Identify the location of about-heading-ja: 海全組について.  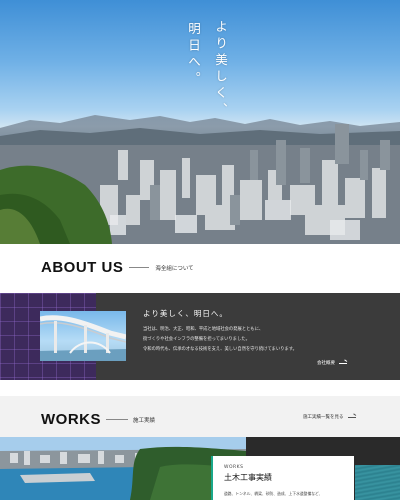
(174, 268).